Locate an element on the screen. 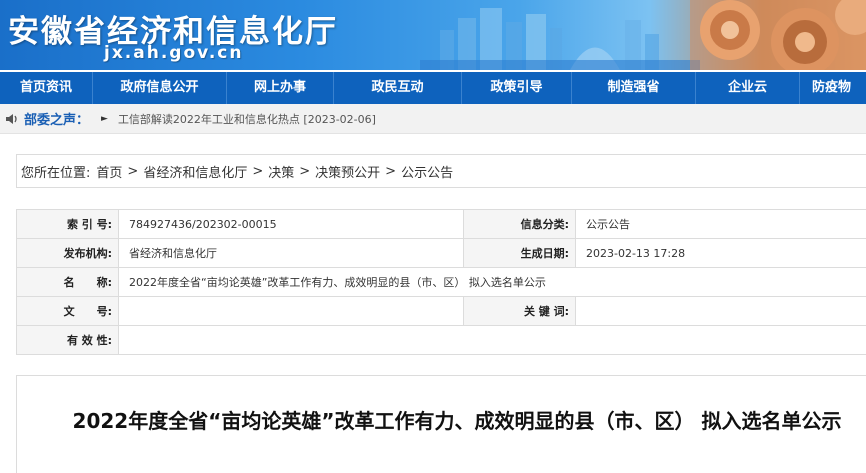 The width and height of the screenshot is (866, 473). date-label: 生成日期: is located at coordinates (519, 253).